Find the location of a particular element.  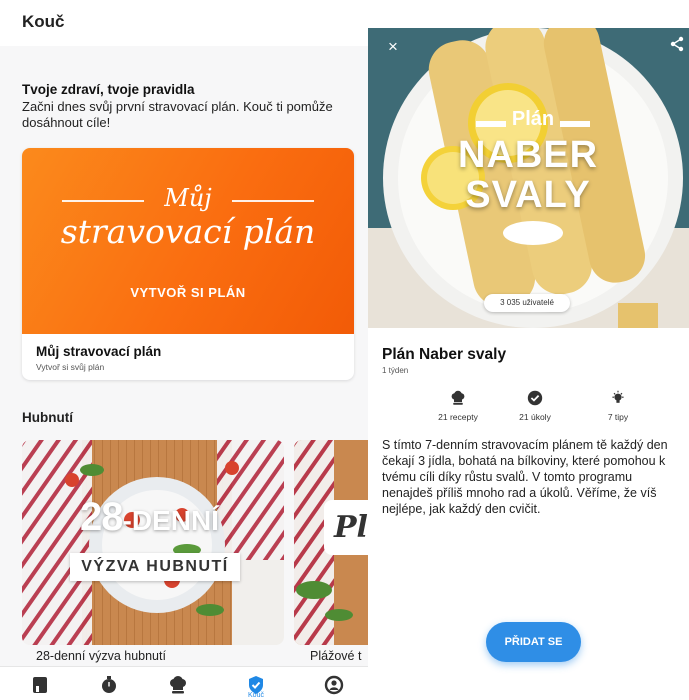

app-bar: Kouč is located at coordinates (184, 23).